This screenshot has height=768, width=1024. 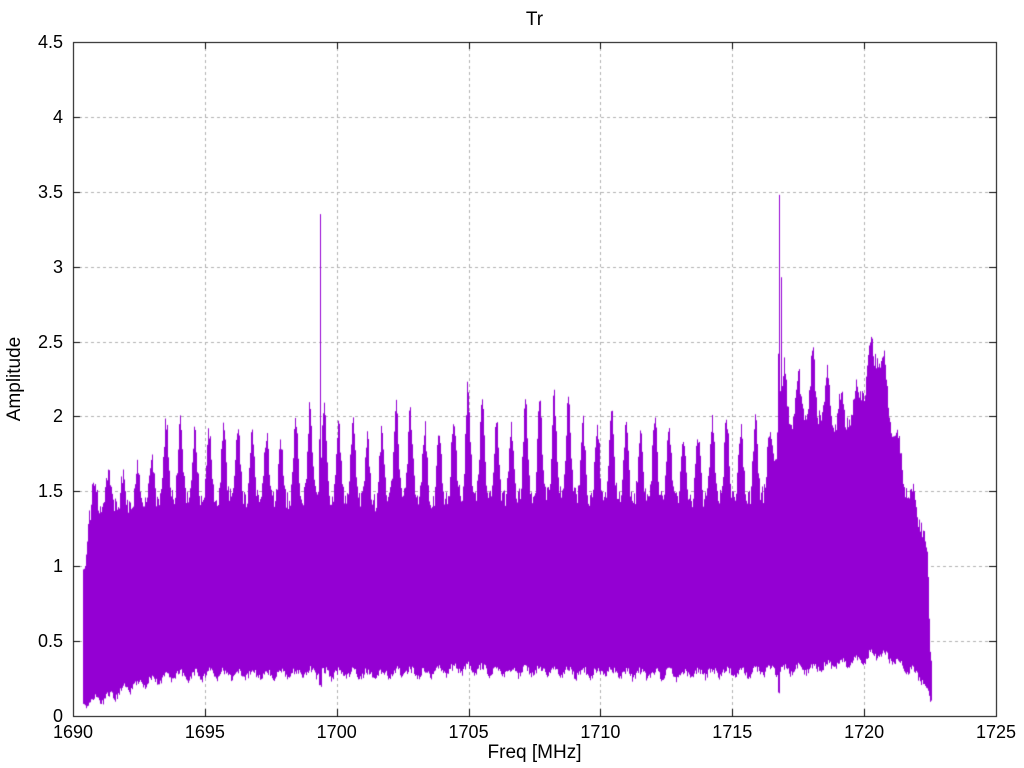 What do you see at coordinates (57, 716) in the screenshot?
I see `y-tick-label: 0` at bounding box center [57, 716].